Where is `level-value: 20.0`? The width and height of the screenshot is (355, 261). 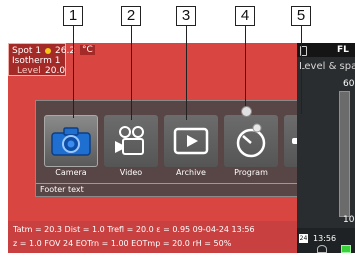
level-value: 20.0 is located at coordinates (55, 71).